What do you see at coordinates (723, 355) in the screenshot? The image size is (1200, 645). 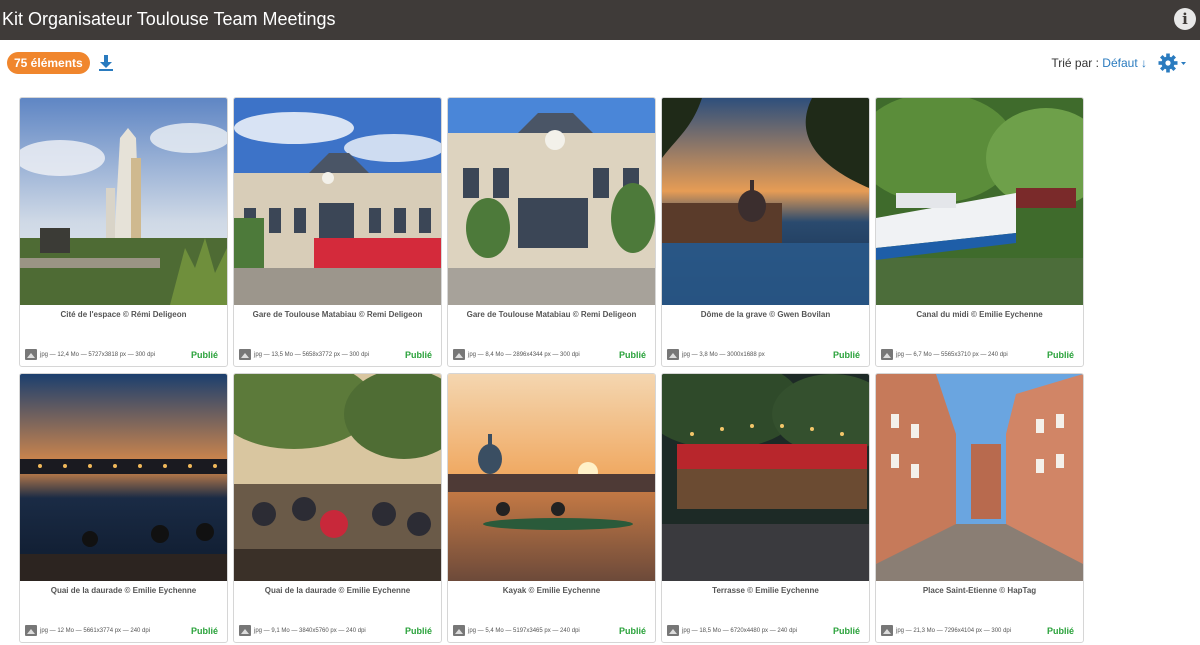 I see `card-meta: jpg — 3,8 Mo — 3000x1688 px` at bounding box center [723, 355].